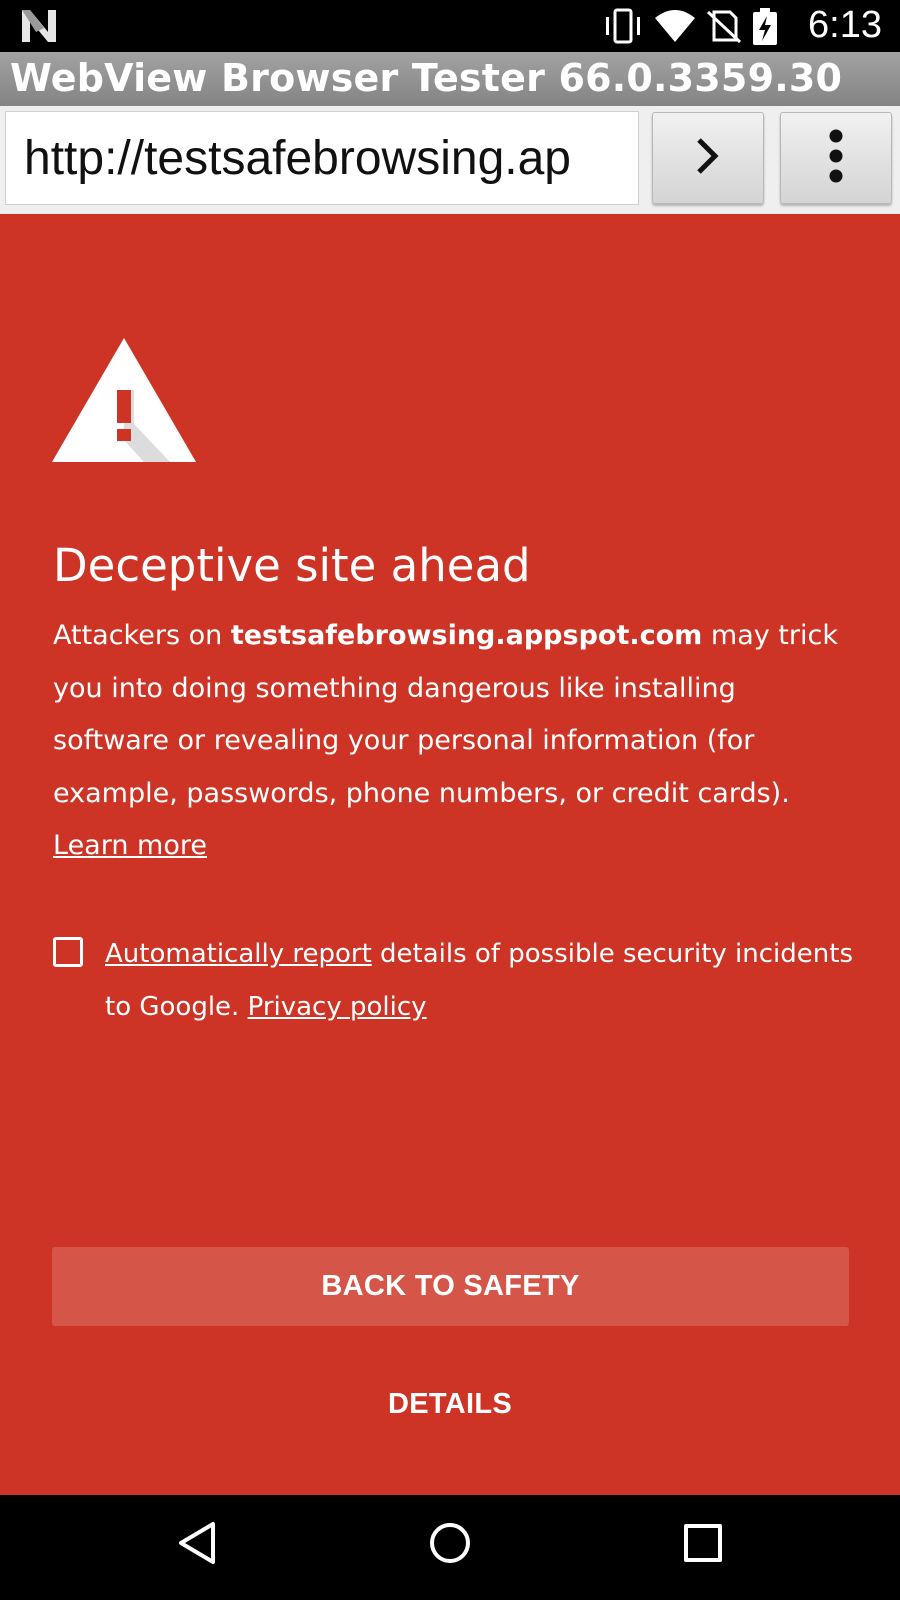 Image resolution: width=900 pixels, height=1600 pixels. Describe the element at coordinates (238, 954) in the screenshot. I see `automatically-report-link: Automatically report` at that location.